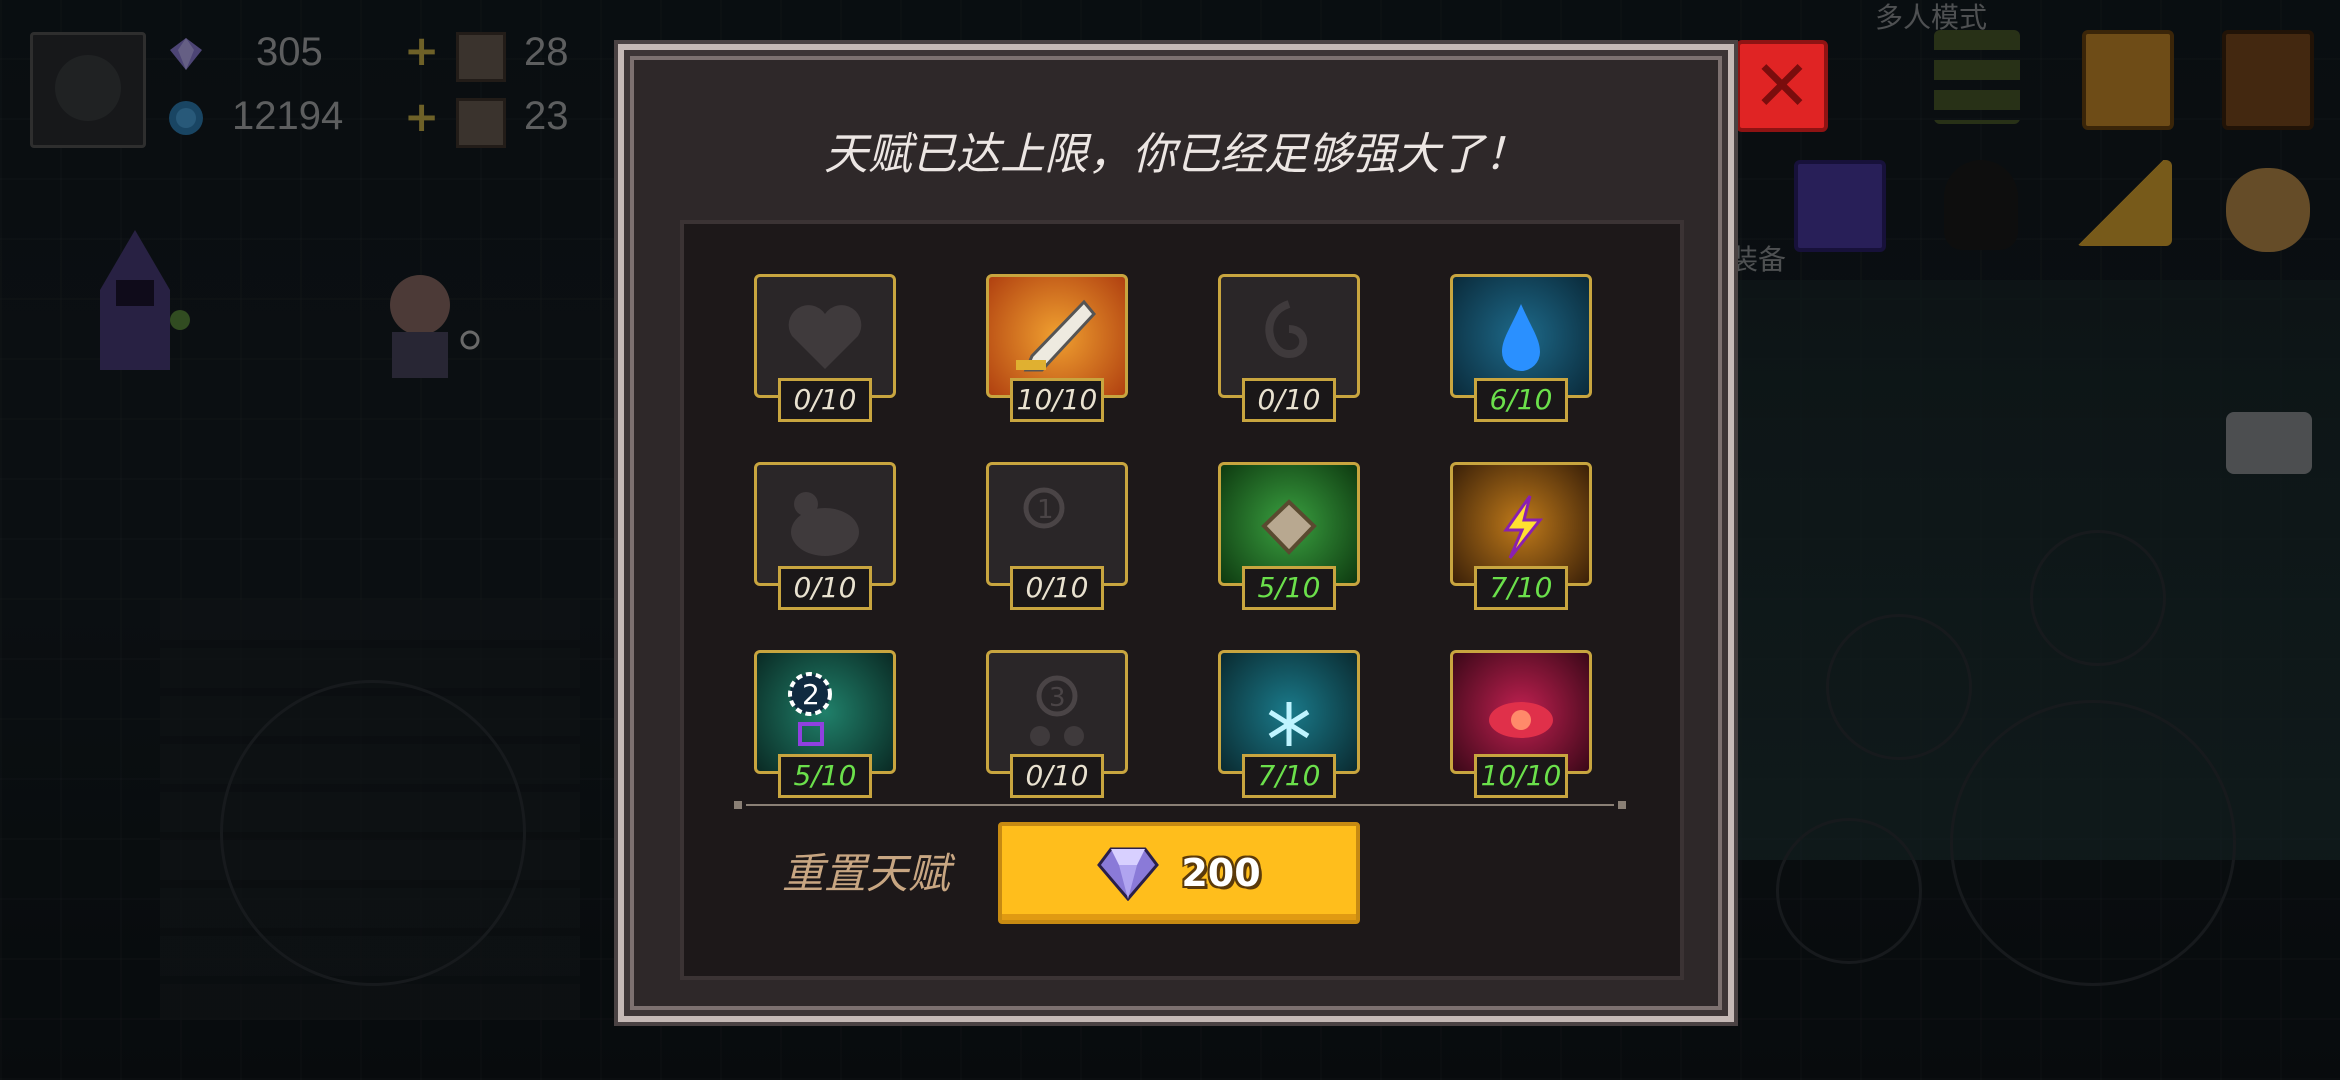 The image size is (2340, 1080). I want to click on dialog-title: 天赋已达上限，你已经足够强大了！, so click(1176, 154).